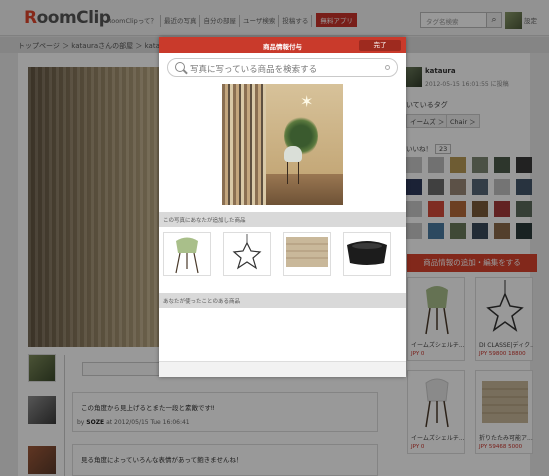  What do you see at coordinates (282, 144) in the screenshot?
I see `tagged-photo: ✶` at bounding box center [282, 144].